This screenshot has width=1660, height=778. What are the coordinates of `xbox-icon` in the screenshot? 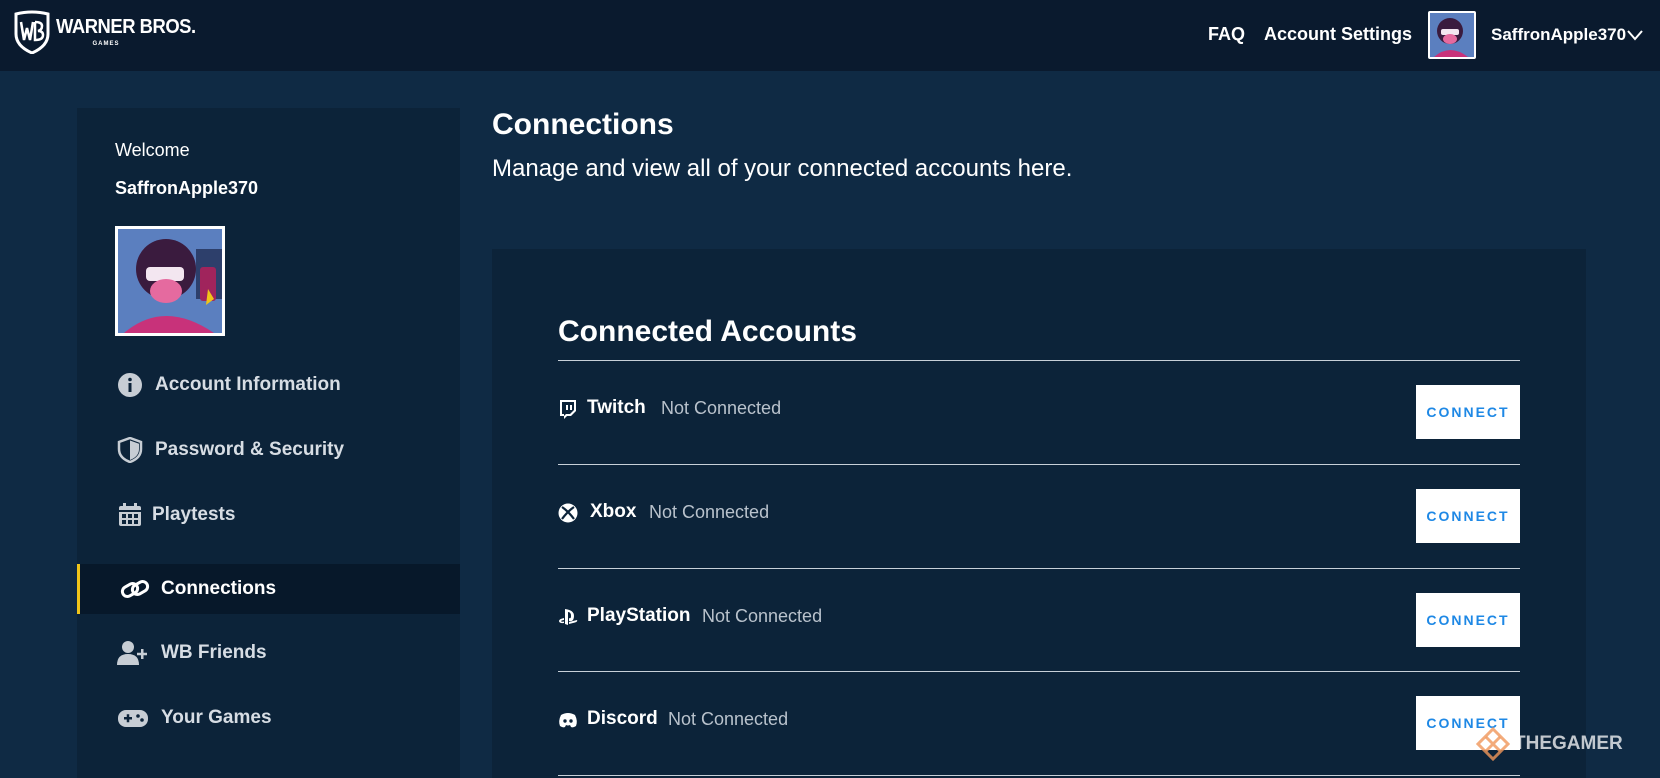 It's located at (568, 513).